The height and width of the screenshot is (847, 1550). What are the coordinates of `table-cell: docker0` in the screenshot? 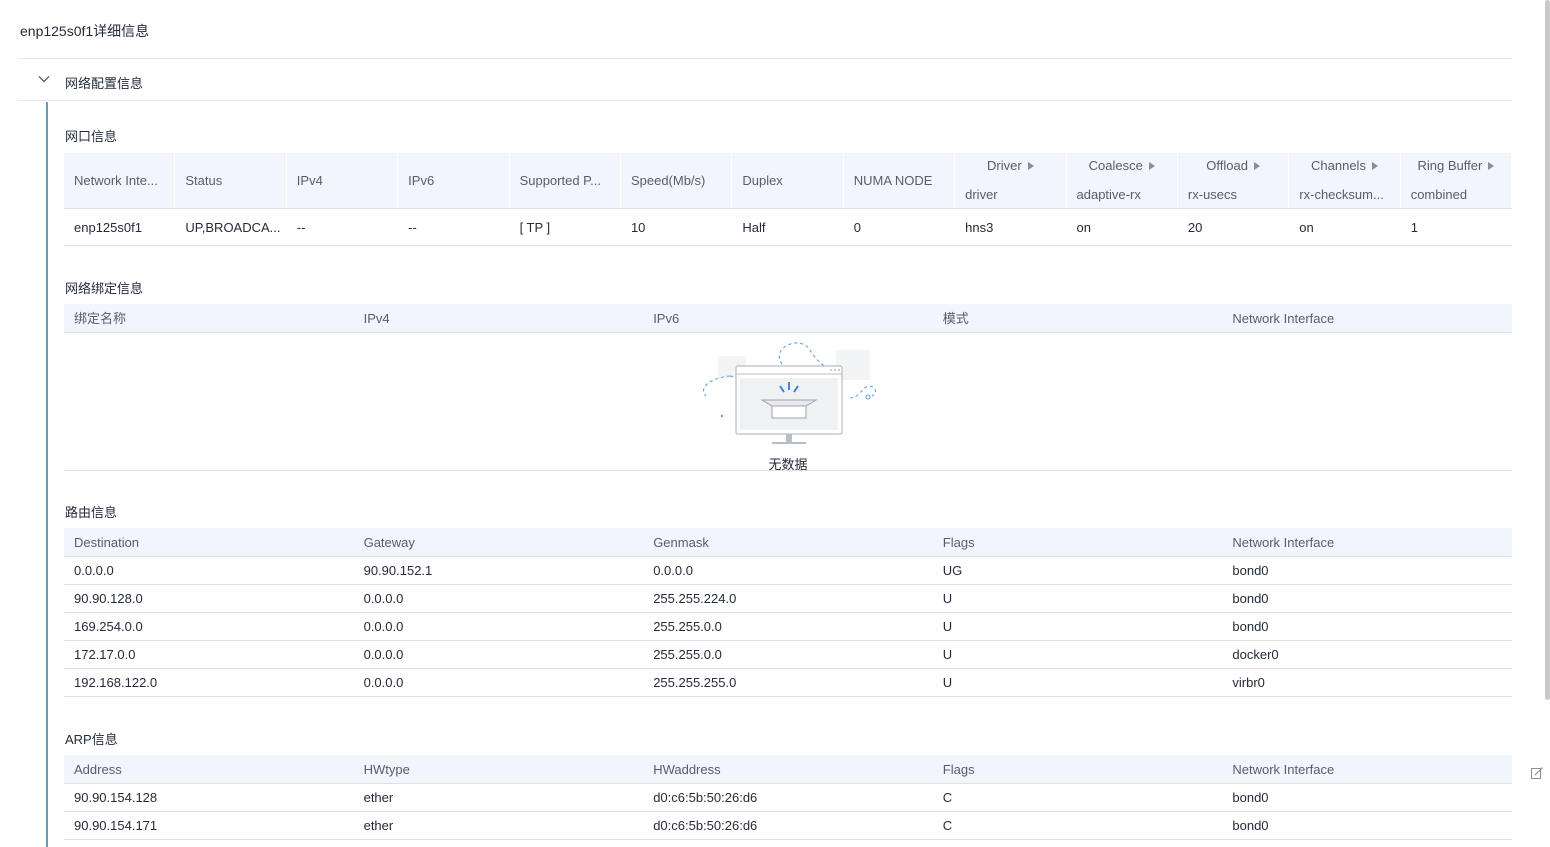 It's located at (1255, 654).